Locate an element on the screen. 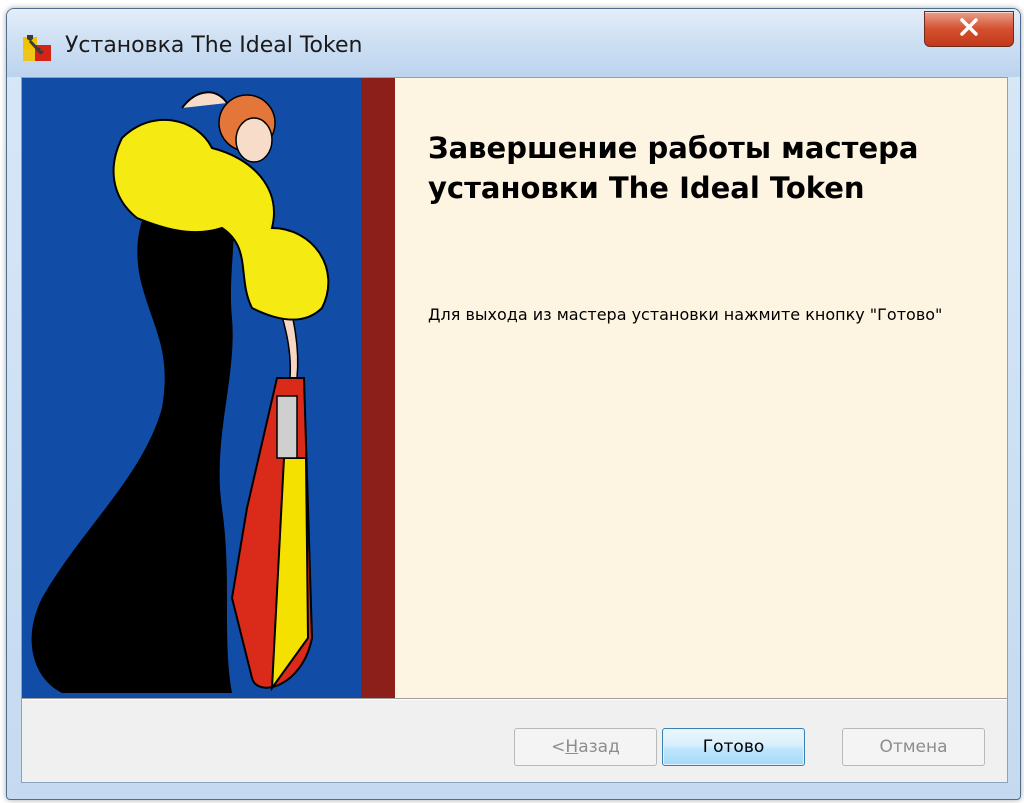 Image resolution: width=1024 pixels, height=803 pixels. cancel-button: Отмена is located at coordinates (913, 747).